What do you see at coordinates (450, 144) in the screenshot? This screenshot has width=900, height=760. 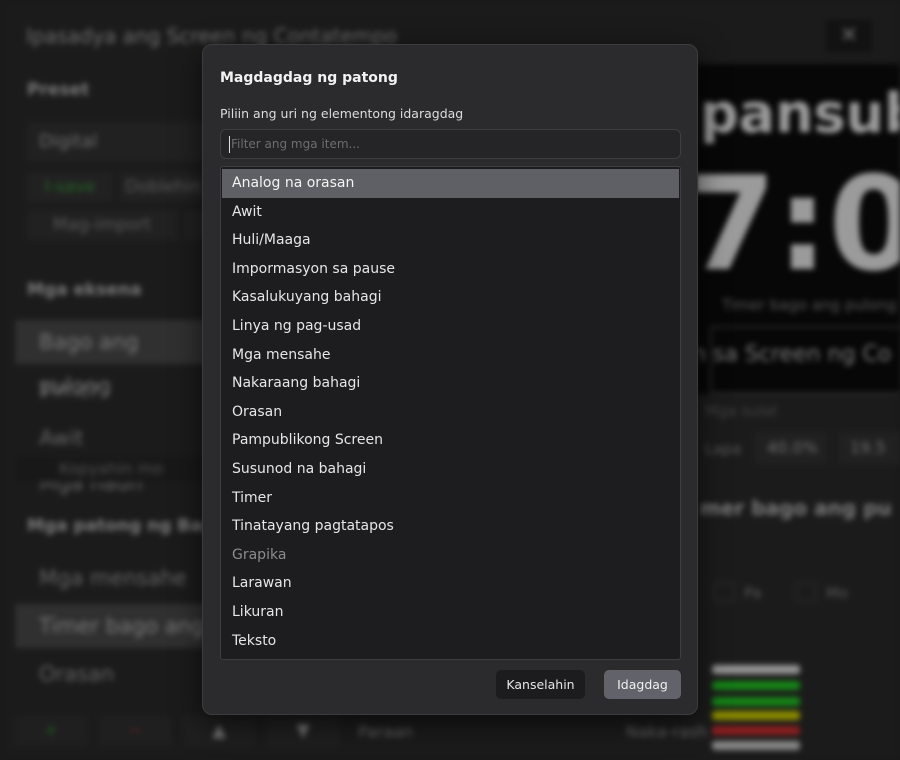 I see `filter-input` at bounding box center [450, 144].